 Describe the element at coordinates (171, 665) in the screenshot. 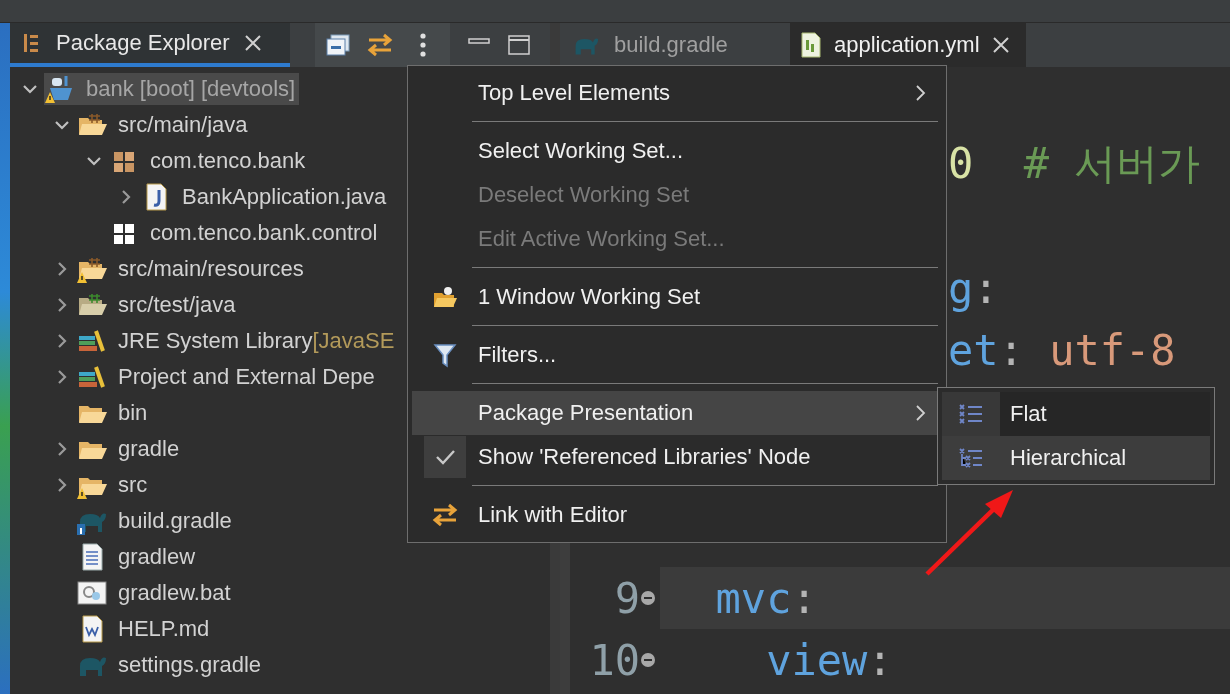

I see `tree-item: settings.gradle` at that location.